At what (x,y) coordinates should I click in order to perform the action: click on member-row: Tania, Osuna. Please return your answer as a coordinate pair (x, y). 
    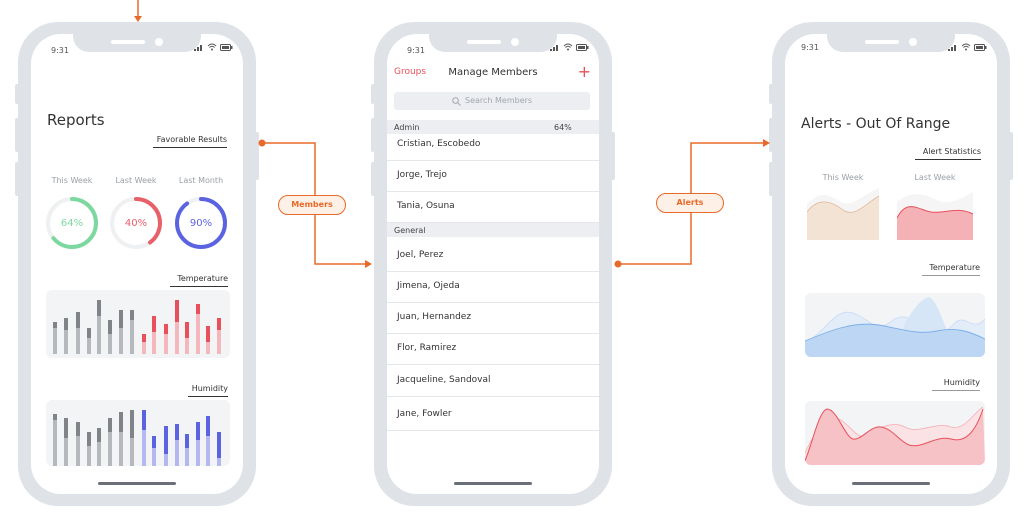
    Looking at the image, I should click on (493, 207).